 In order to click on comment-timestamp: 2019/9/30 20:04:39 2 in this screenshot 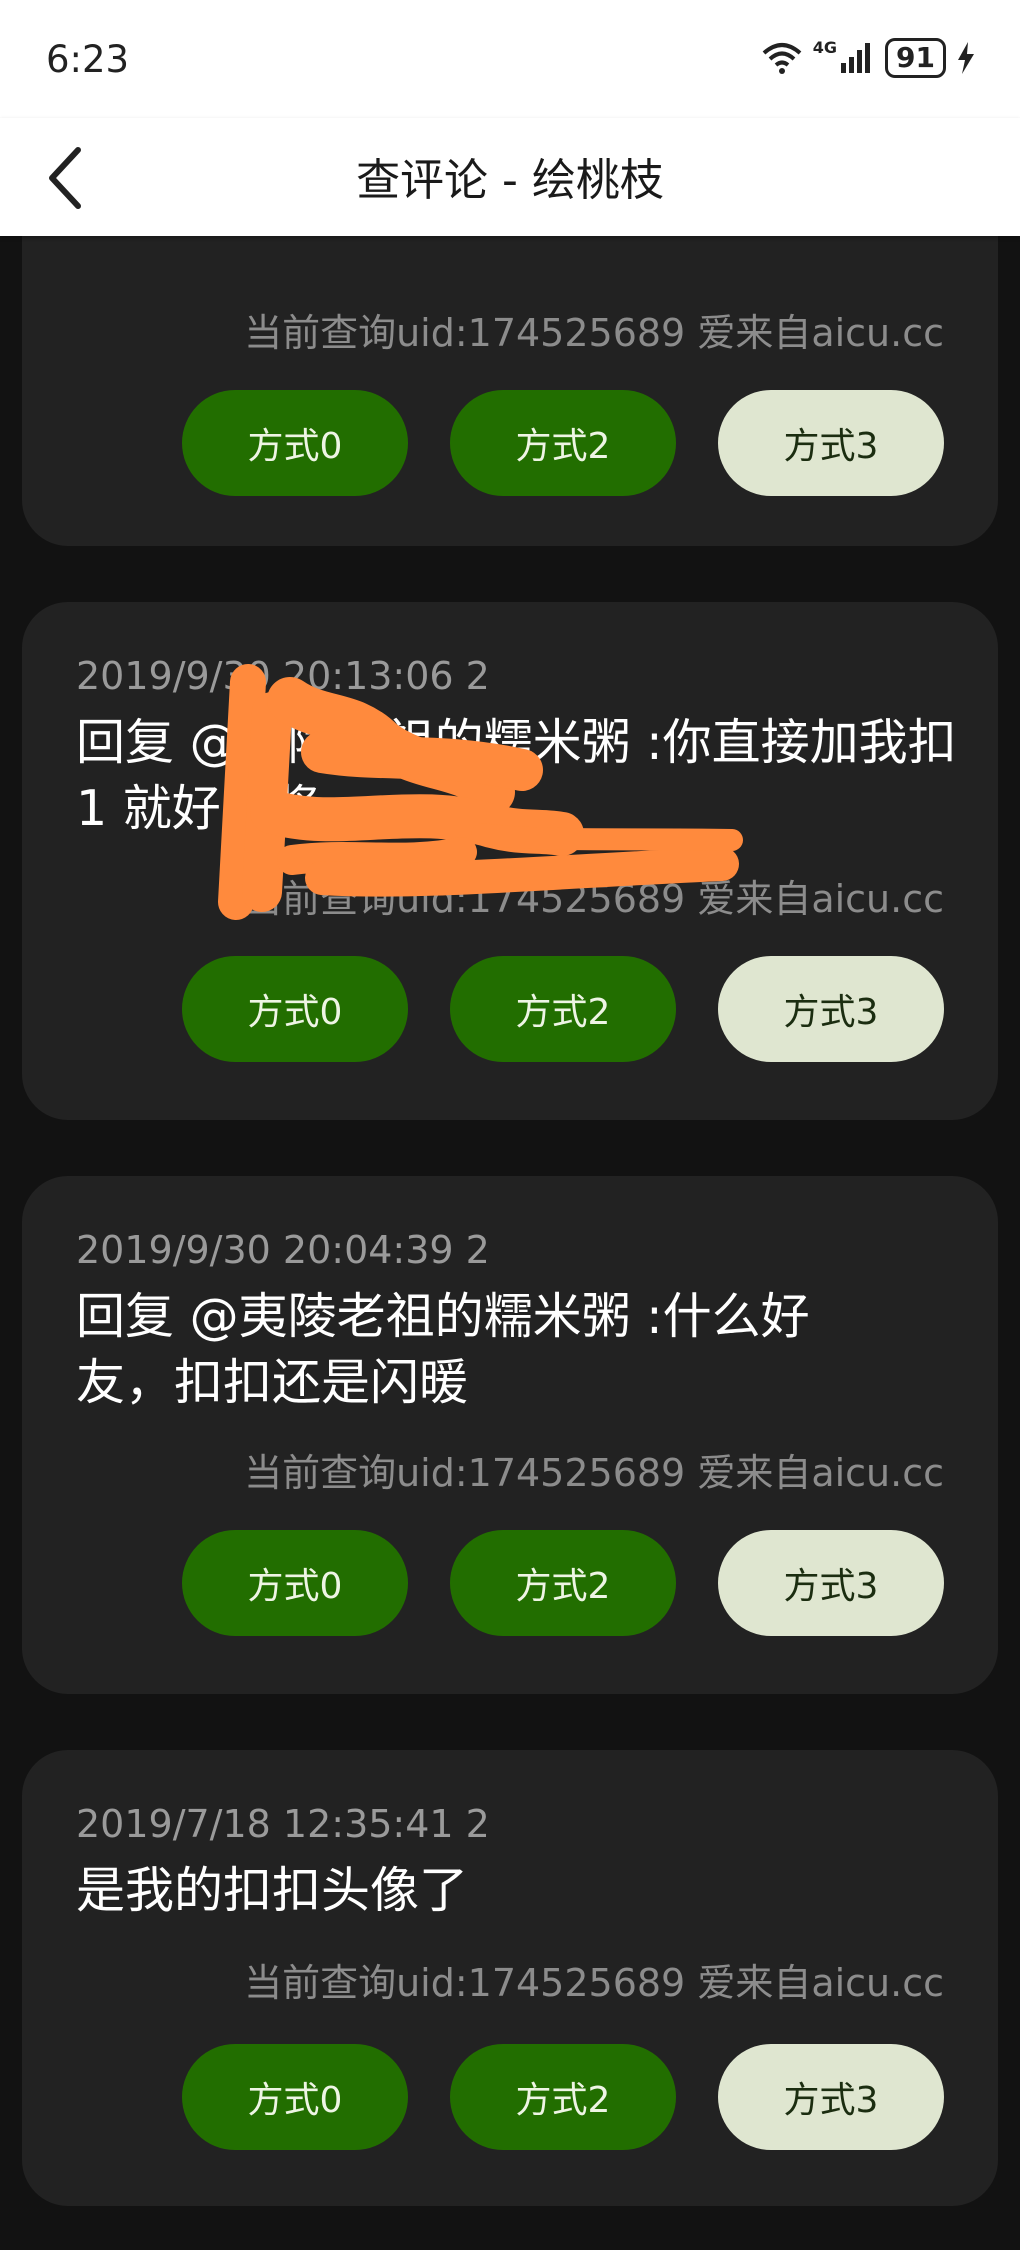, I will do `click(283, 1250)`.